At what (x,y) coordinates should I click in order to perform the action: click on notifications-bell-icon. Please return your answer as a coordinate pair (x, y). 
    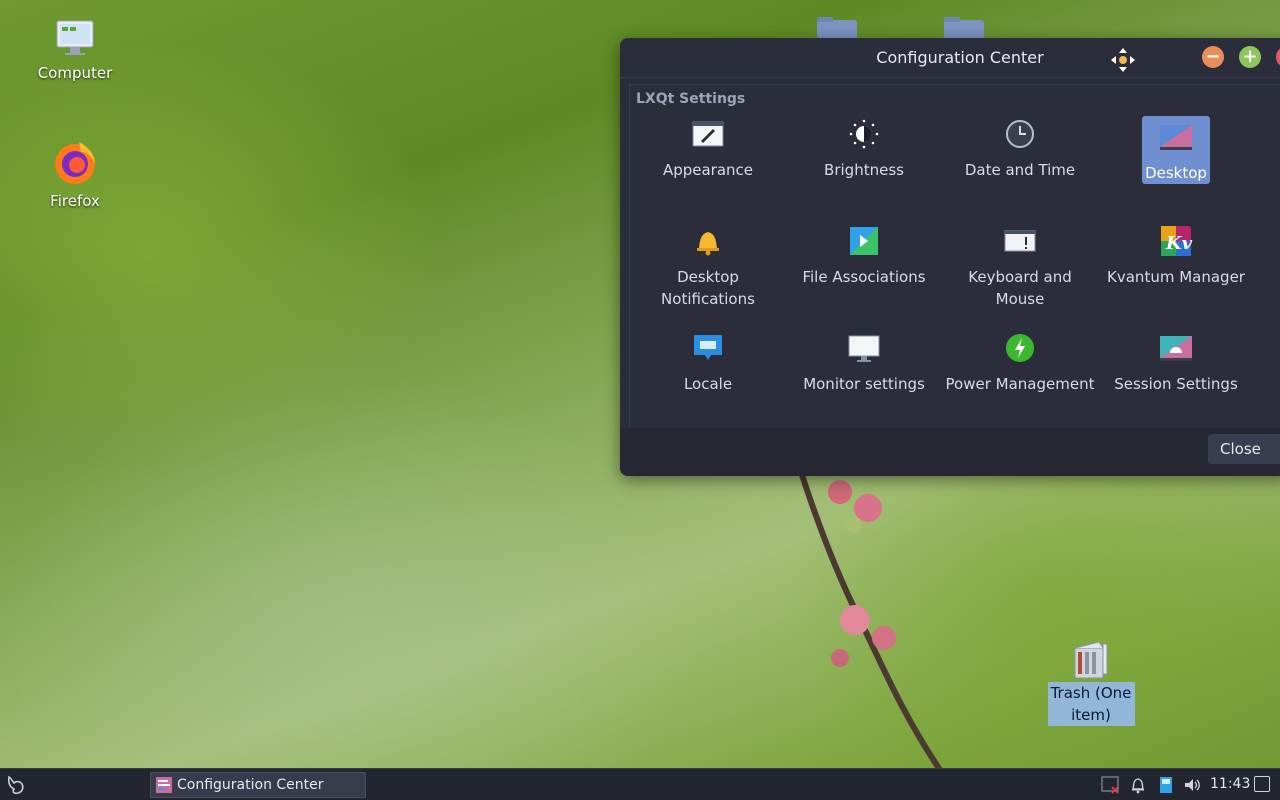
    Looking at the image, I should click on (1138, 785).